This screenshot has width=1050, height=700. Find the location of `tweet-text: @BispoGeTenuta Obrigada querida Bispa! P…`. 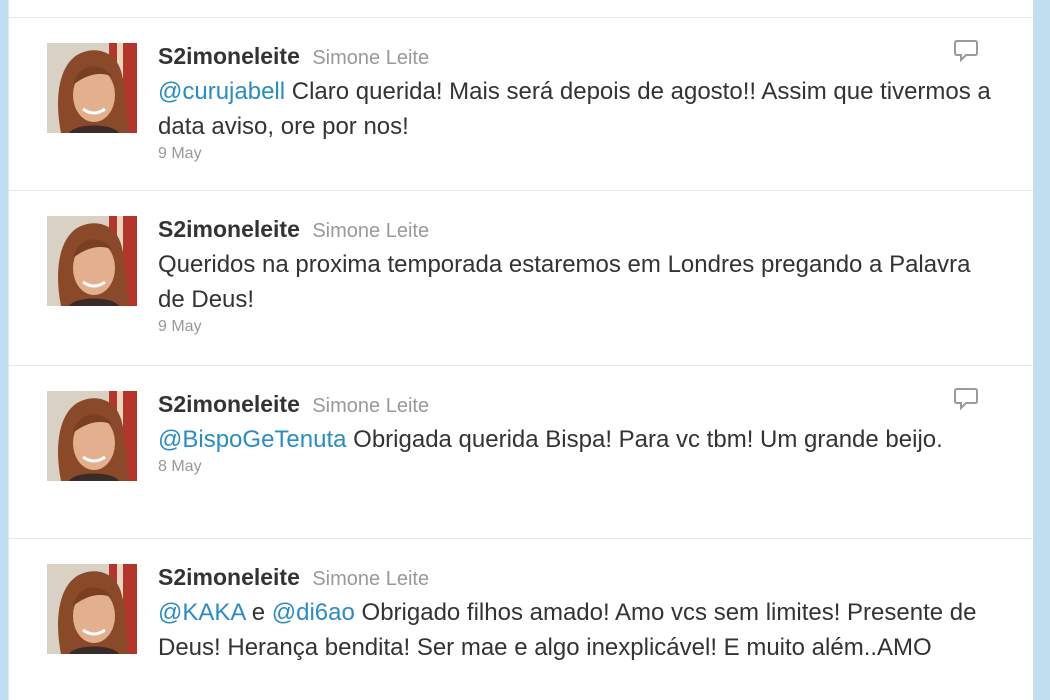

tweet-text: @BispoGeTenuta Obrigada querida Bispa! P… is located at coordinates (580, 439).